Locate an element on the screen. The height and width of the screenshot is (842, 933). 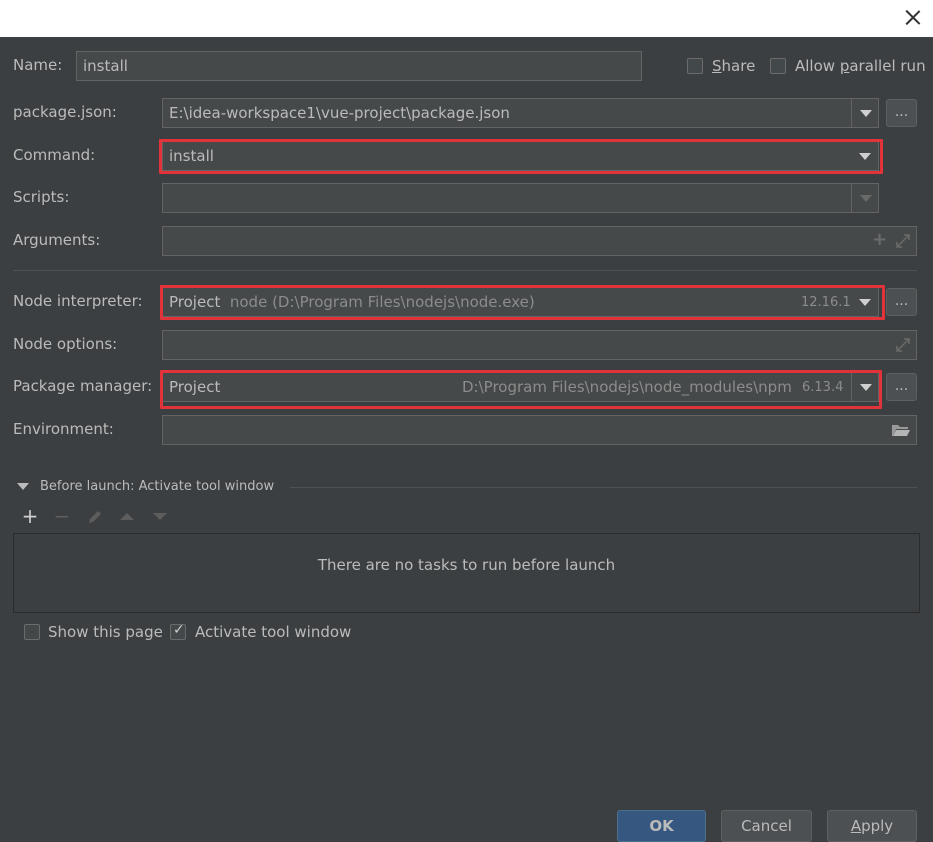
before-launch-task-list: There are no tasks to run before launch is located at coordinates (466, 573).